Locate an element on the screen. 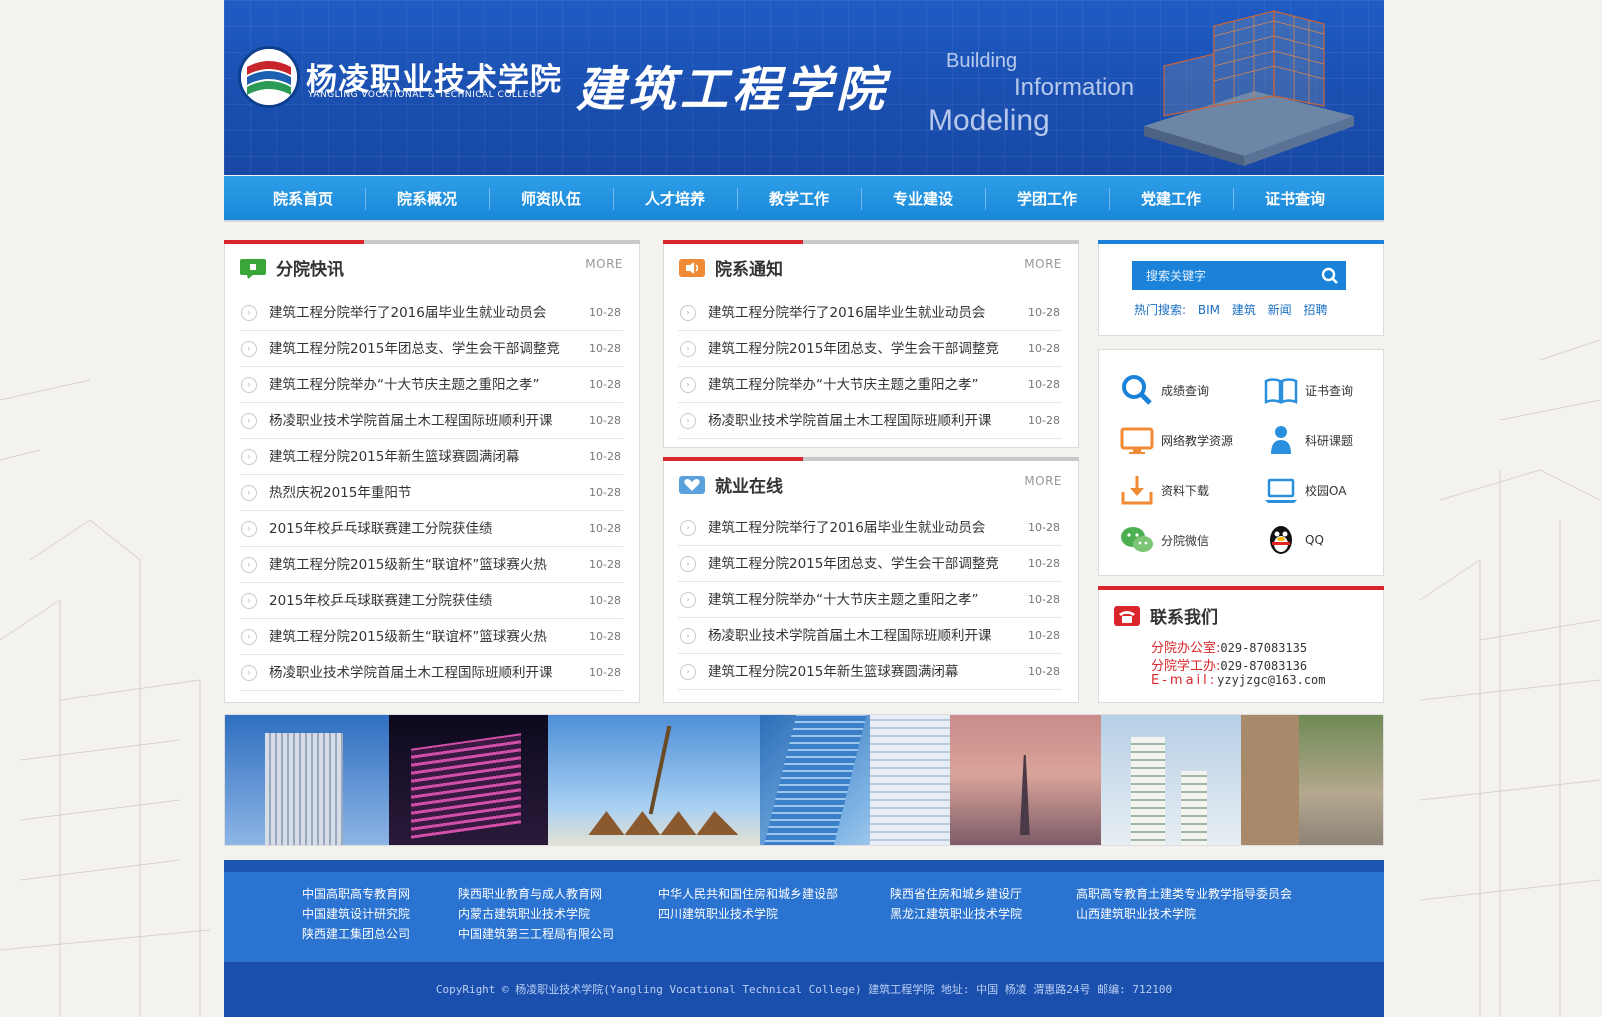 The image size is (1602, 1017). friendly-link: 内蒙古建筑职业技术学院 is located at coordinates (536, 914).